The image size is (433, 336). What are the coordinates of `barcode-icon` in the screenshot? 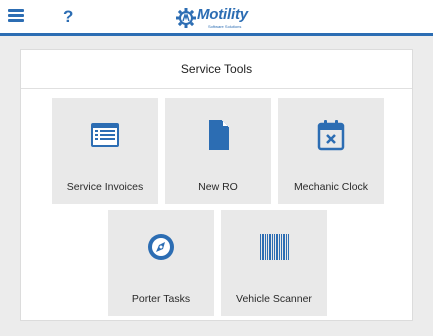 It's located at (274, 247).